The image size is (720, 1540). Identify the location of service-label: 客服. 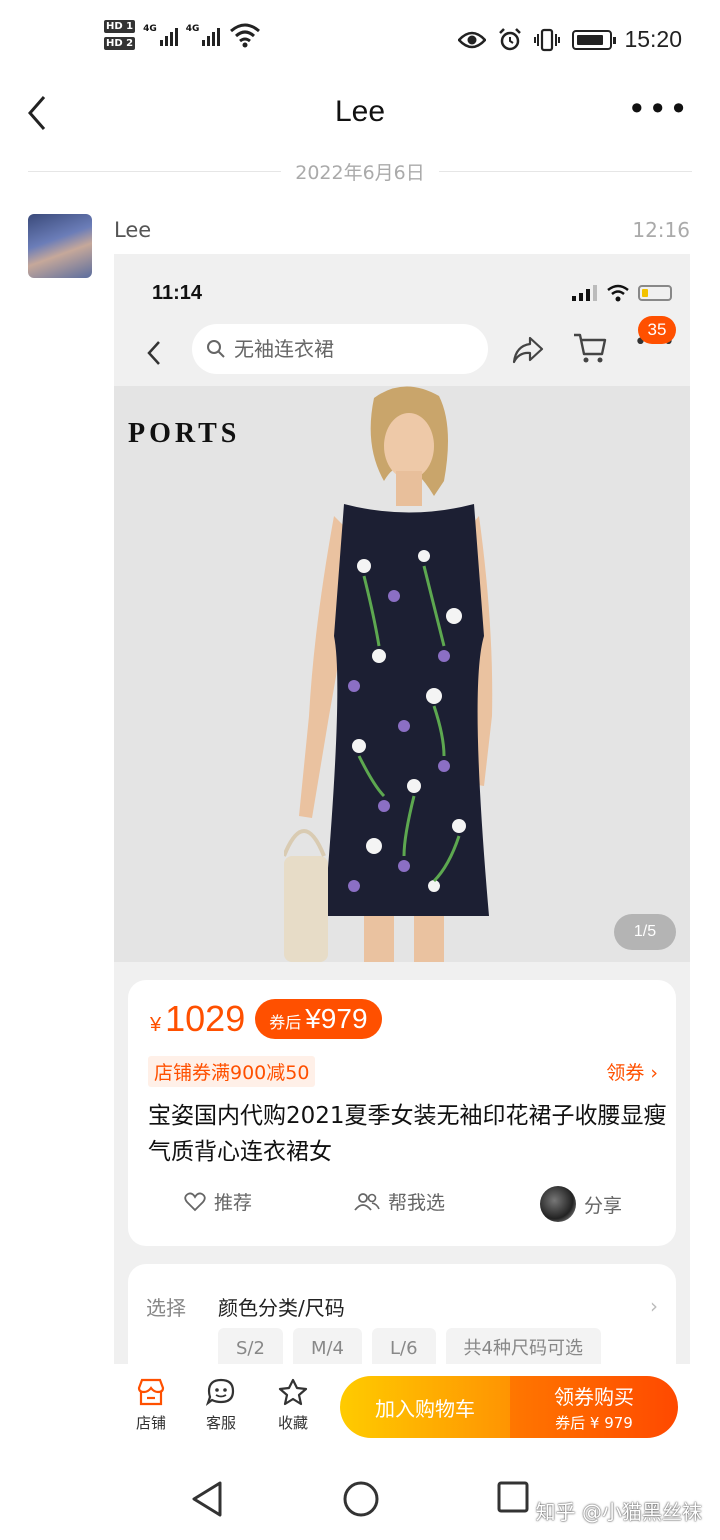
(220, 1423).